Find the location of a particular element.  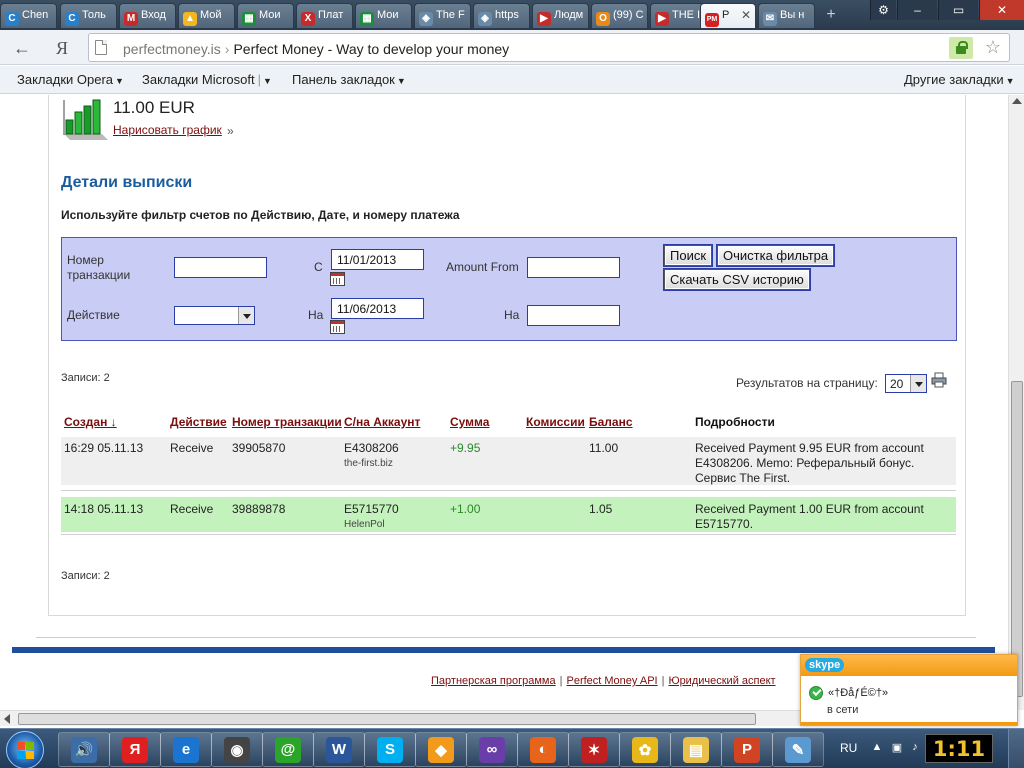

row-divider is located at coordinates (508, 534).